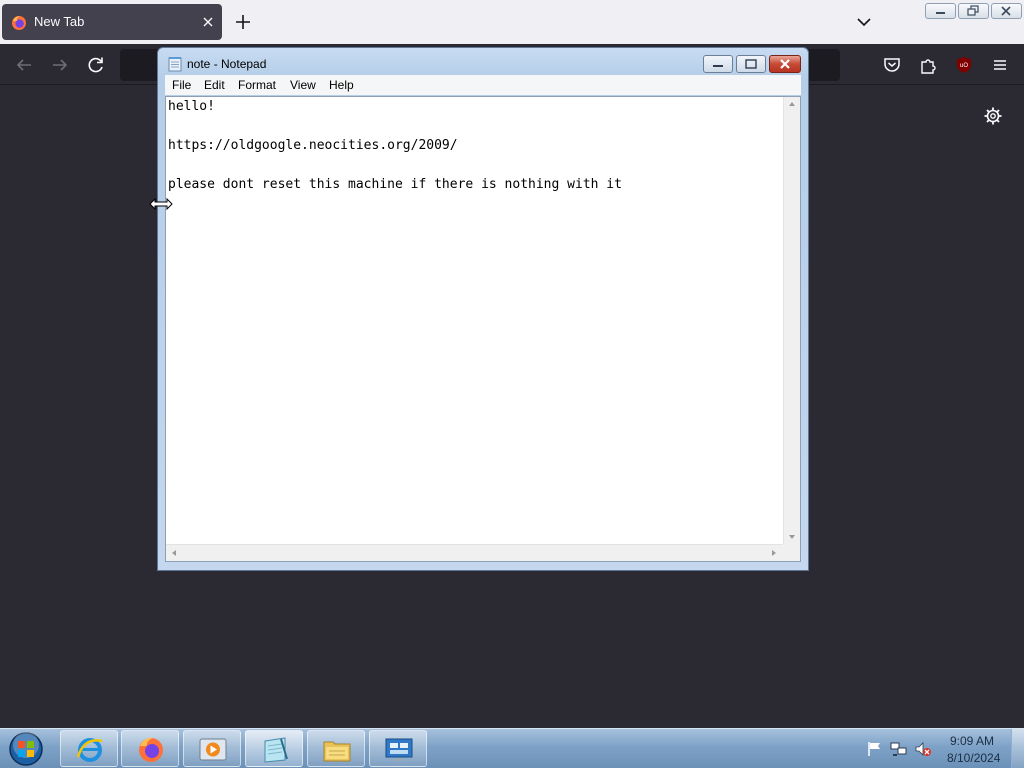 This screenshot has width=1024, height=768. I want to click on control-panel-icon, so click(399, 749).